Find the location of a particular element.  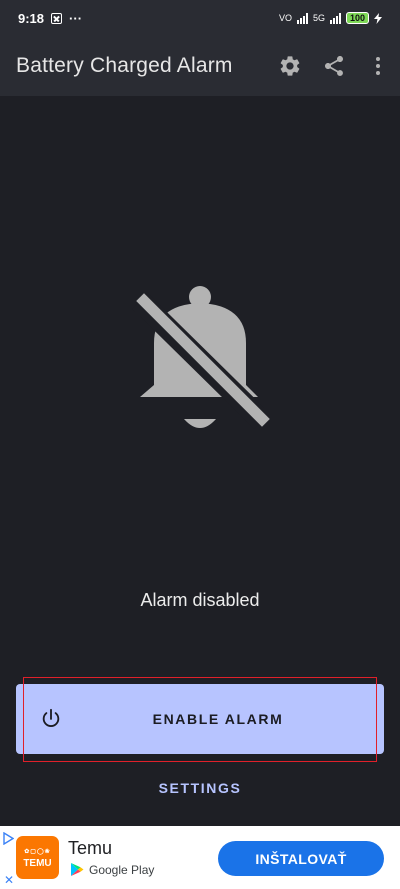

overflow-menu-button is located at coordinates (378, 66).